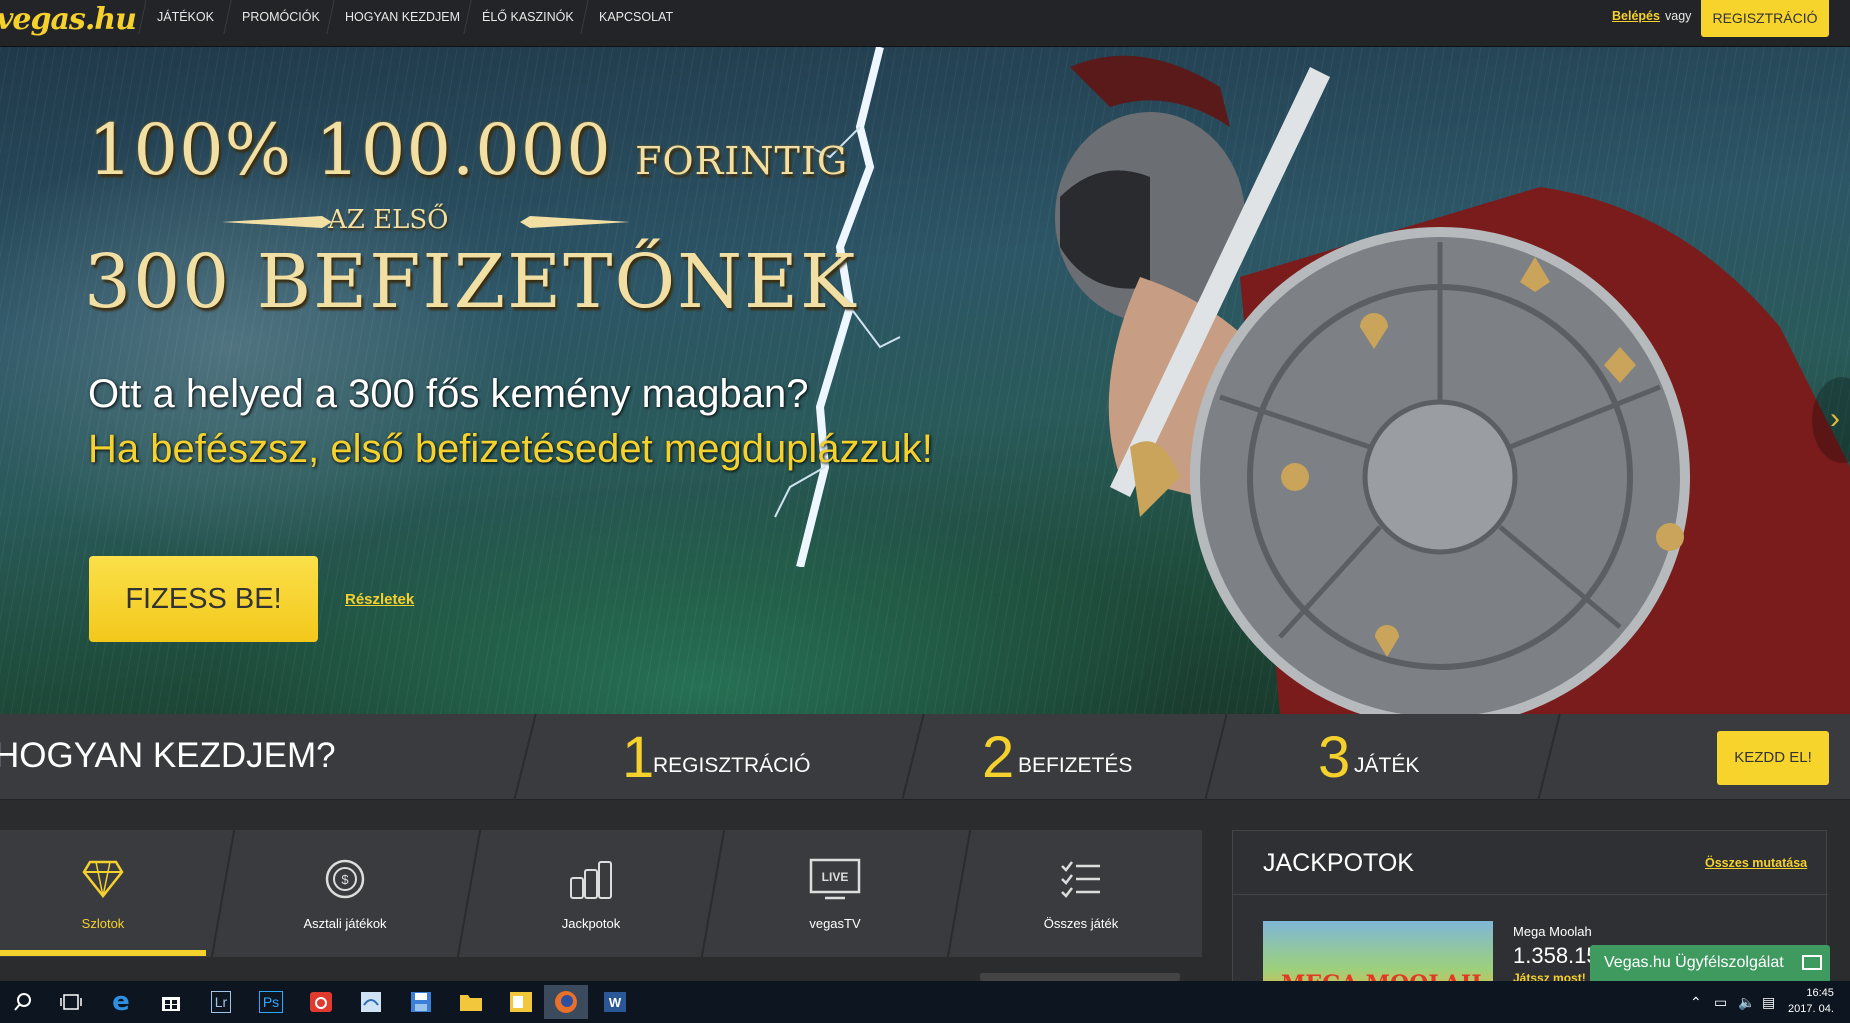 The image size is (1850, 1023). Describe the element at coordinates (103, 879) in the screenshot. I see `diamond-icon` at that location.